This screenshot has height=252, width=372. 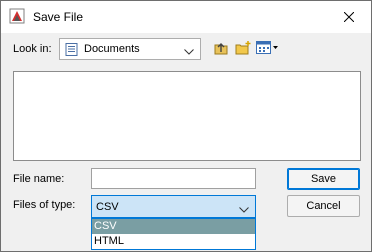 I want to click on files-of-type-combobox: CSV, so click(x=173, y=206).